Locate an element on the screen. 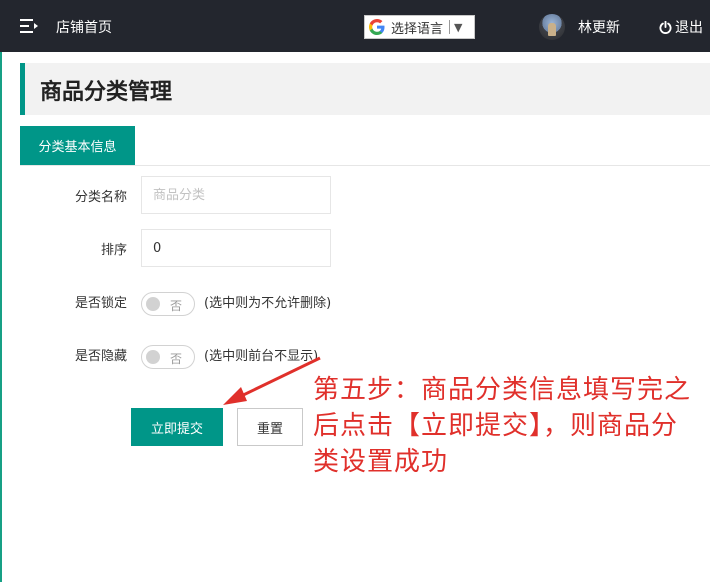 This screenshot has height=582, width=710. language-label: 选择语言 is located at coordinates (417, 29).